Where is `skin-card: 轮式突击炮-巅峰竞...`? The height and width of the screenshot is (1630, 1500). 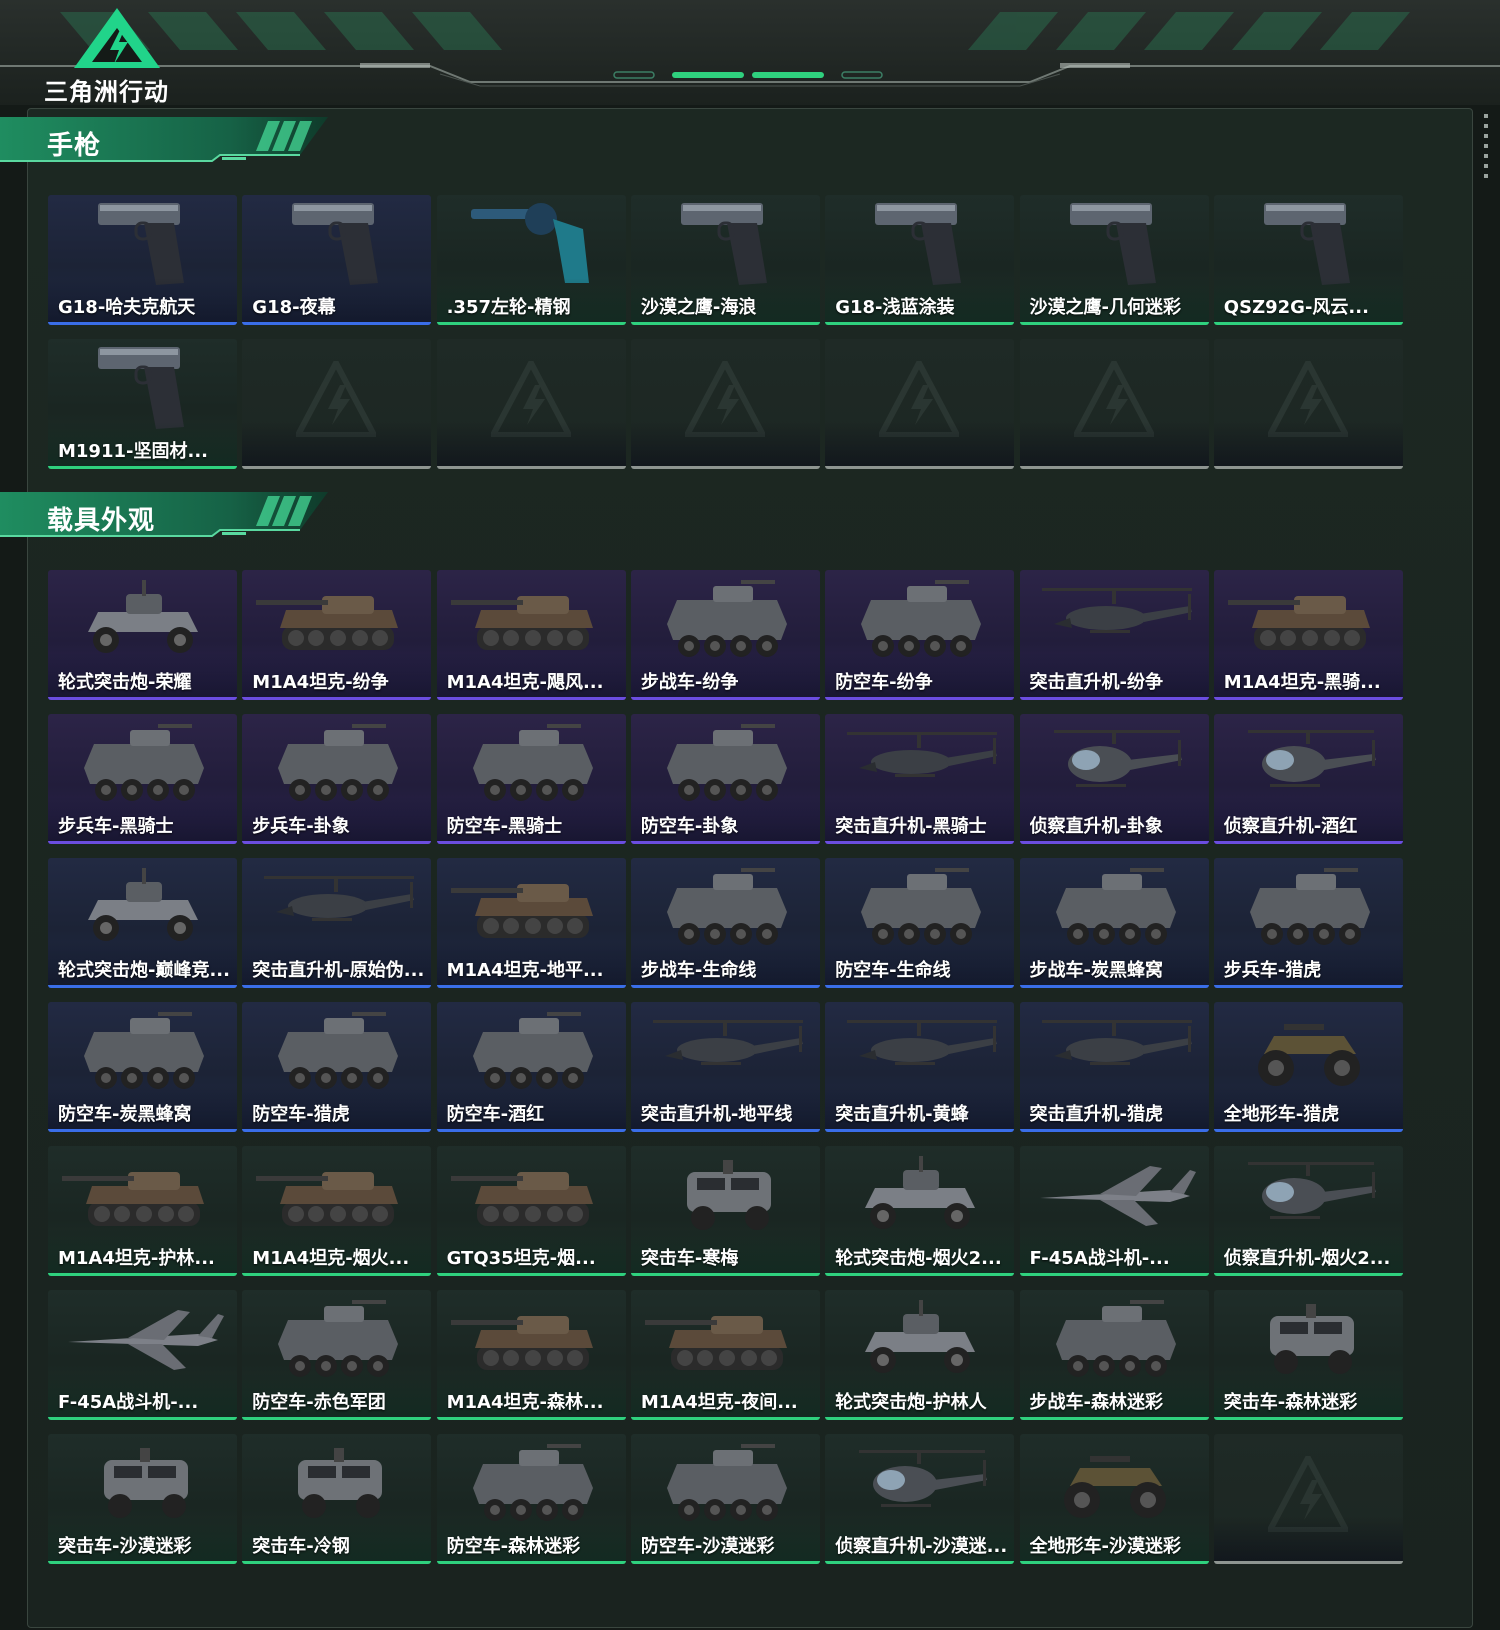 skin-card: 轮式突击炮-巅峰竞... is located at coordinates (142, 923).